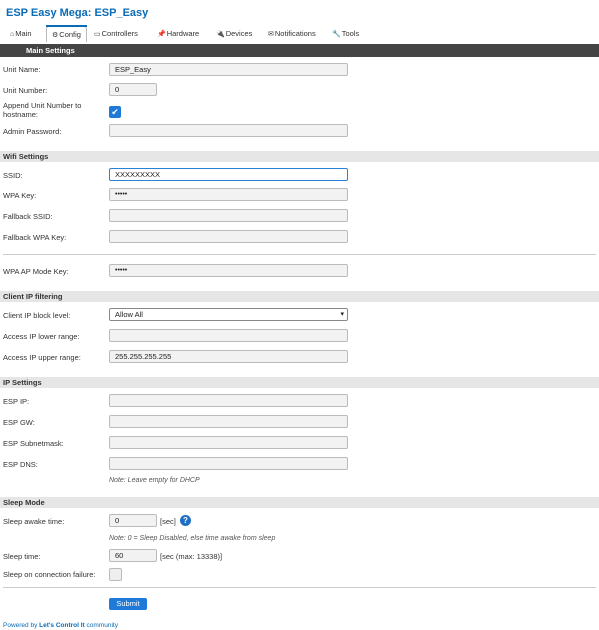  What do you see at coordinates (228, 356) in the screenshot?
I see `ip-upper-range-input: 255.255.255.255` at bounding box center [228, 356].